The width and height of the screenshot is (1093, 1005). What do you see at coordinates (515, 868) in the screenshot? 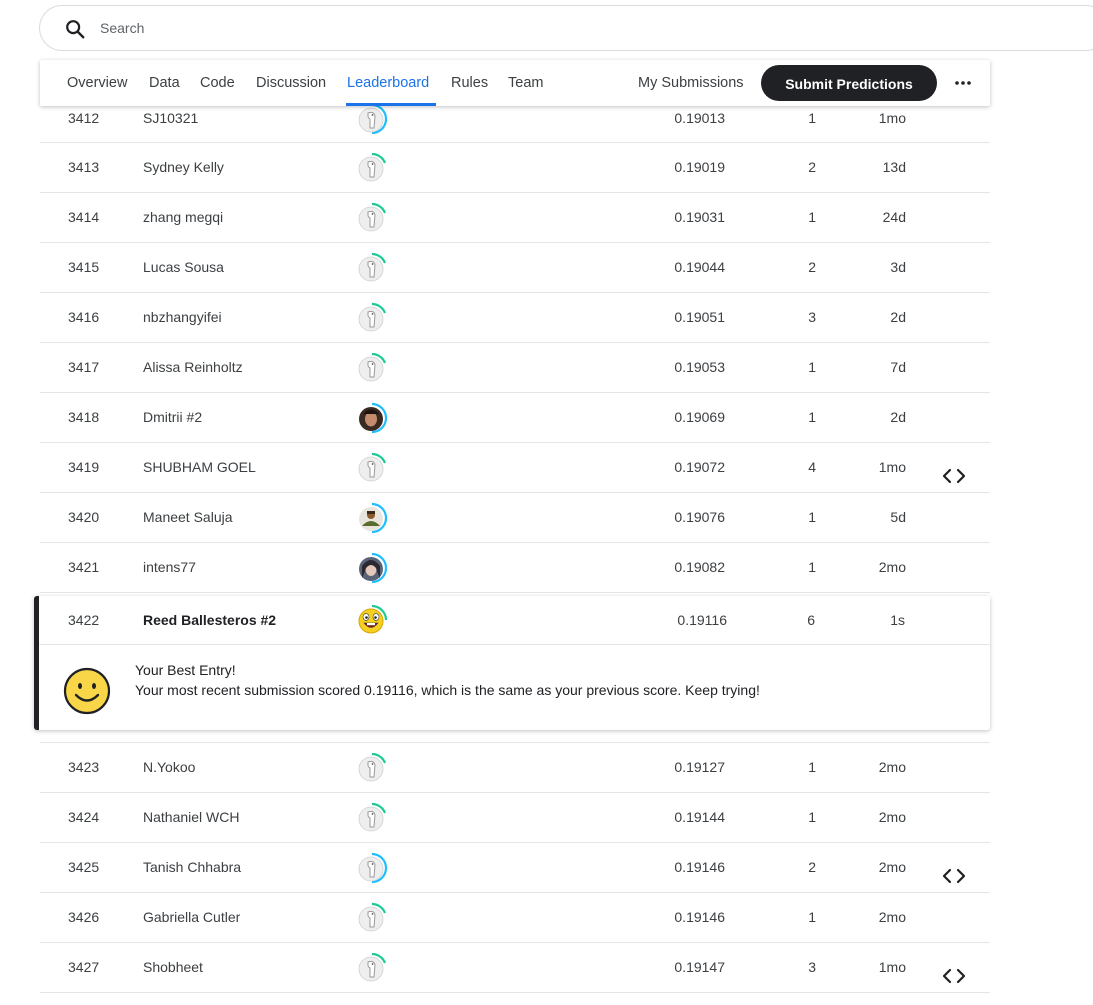
I see `table-row: 3425 Tanish Chhabra 0.19146 2 2mo` at bounding box center [515, 868].